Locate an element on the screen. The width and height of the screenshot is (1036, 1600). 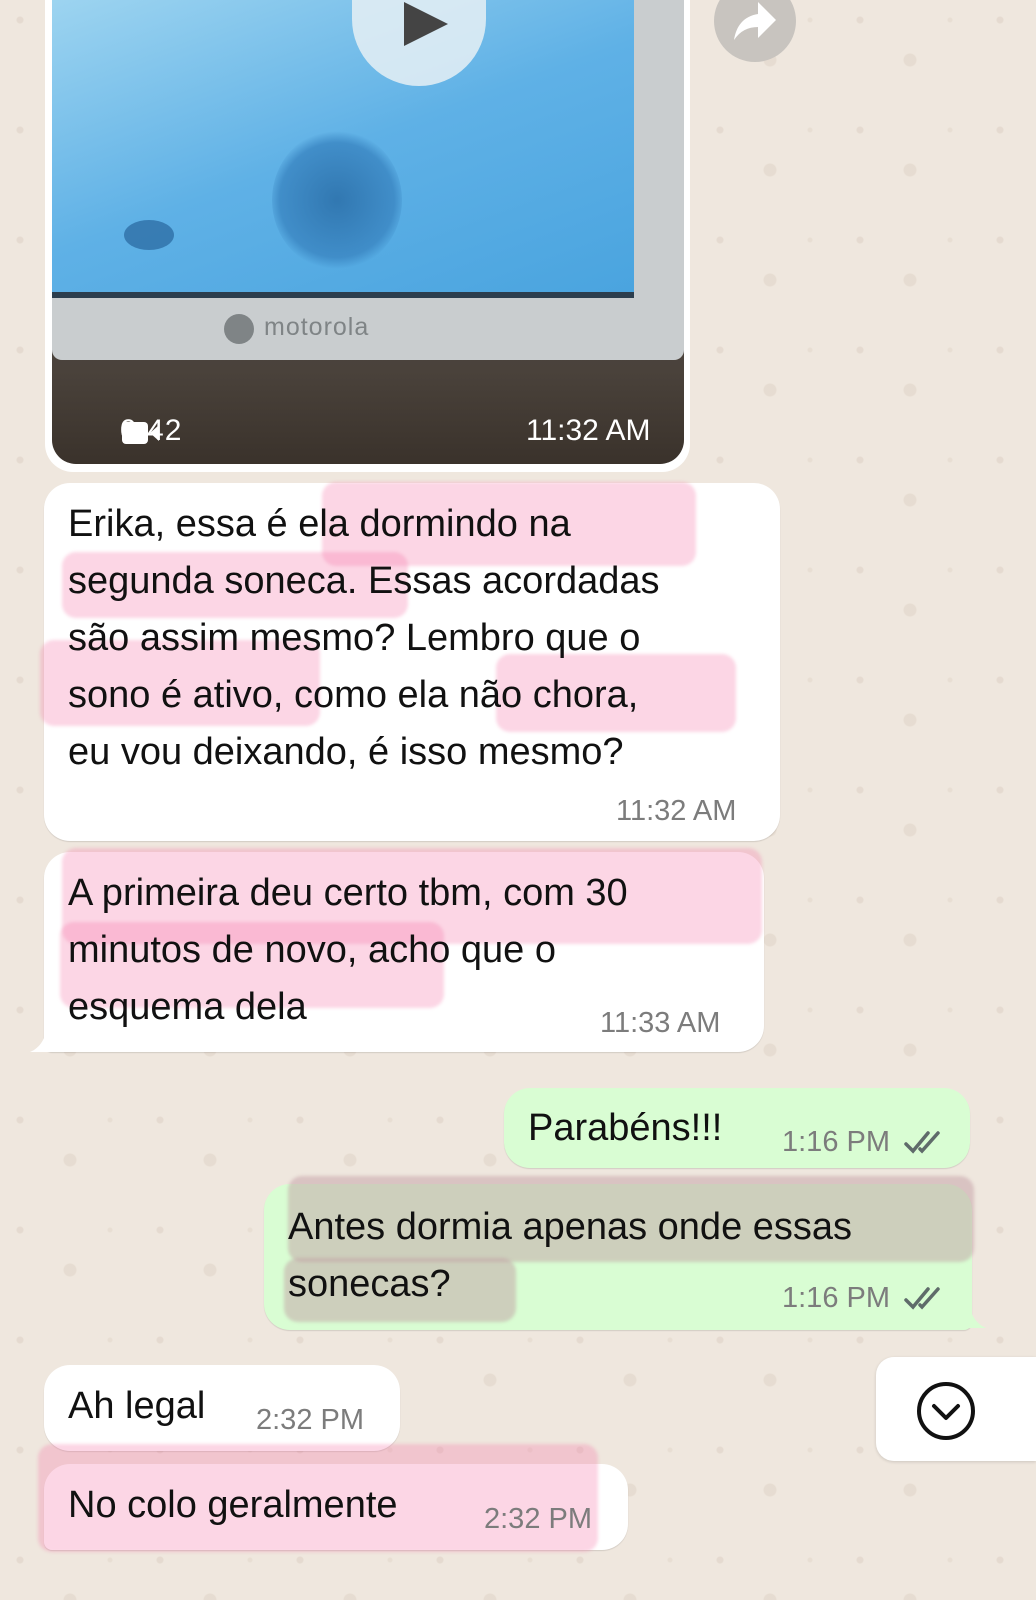
monitor-screen is located at coordinates (343, 149).